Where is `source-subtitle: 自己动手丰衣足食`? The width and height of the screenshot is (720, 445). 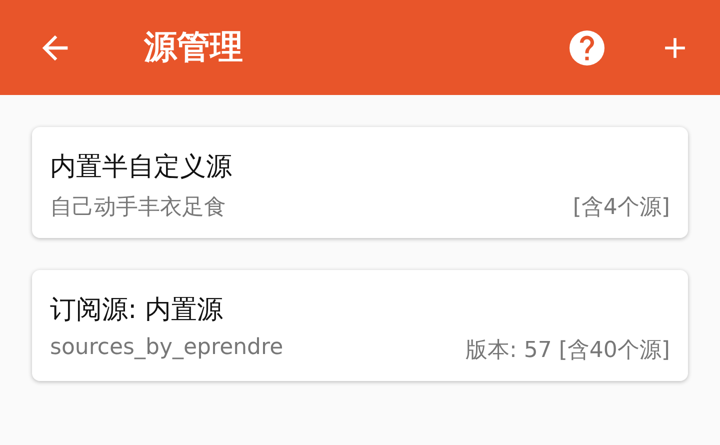 source-subtitle: 自己动手丰衣足食 is located at coordinates (138, 208).